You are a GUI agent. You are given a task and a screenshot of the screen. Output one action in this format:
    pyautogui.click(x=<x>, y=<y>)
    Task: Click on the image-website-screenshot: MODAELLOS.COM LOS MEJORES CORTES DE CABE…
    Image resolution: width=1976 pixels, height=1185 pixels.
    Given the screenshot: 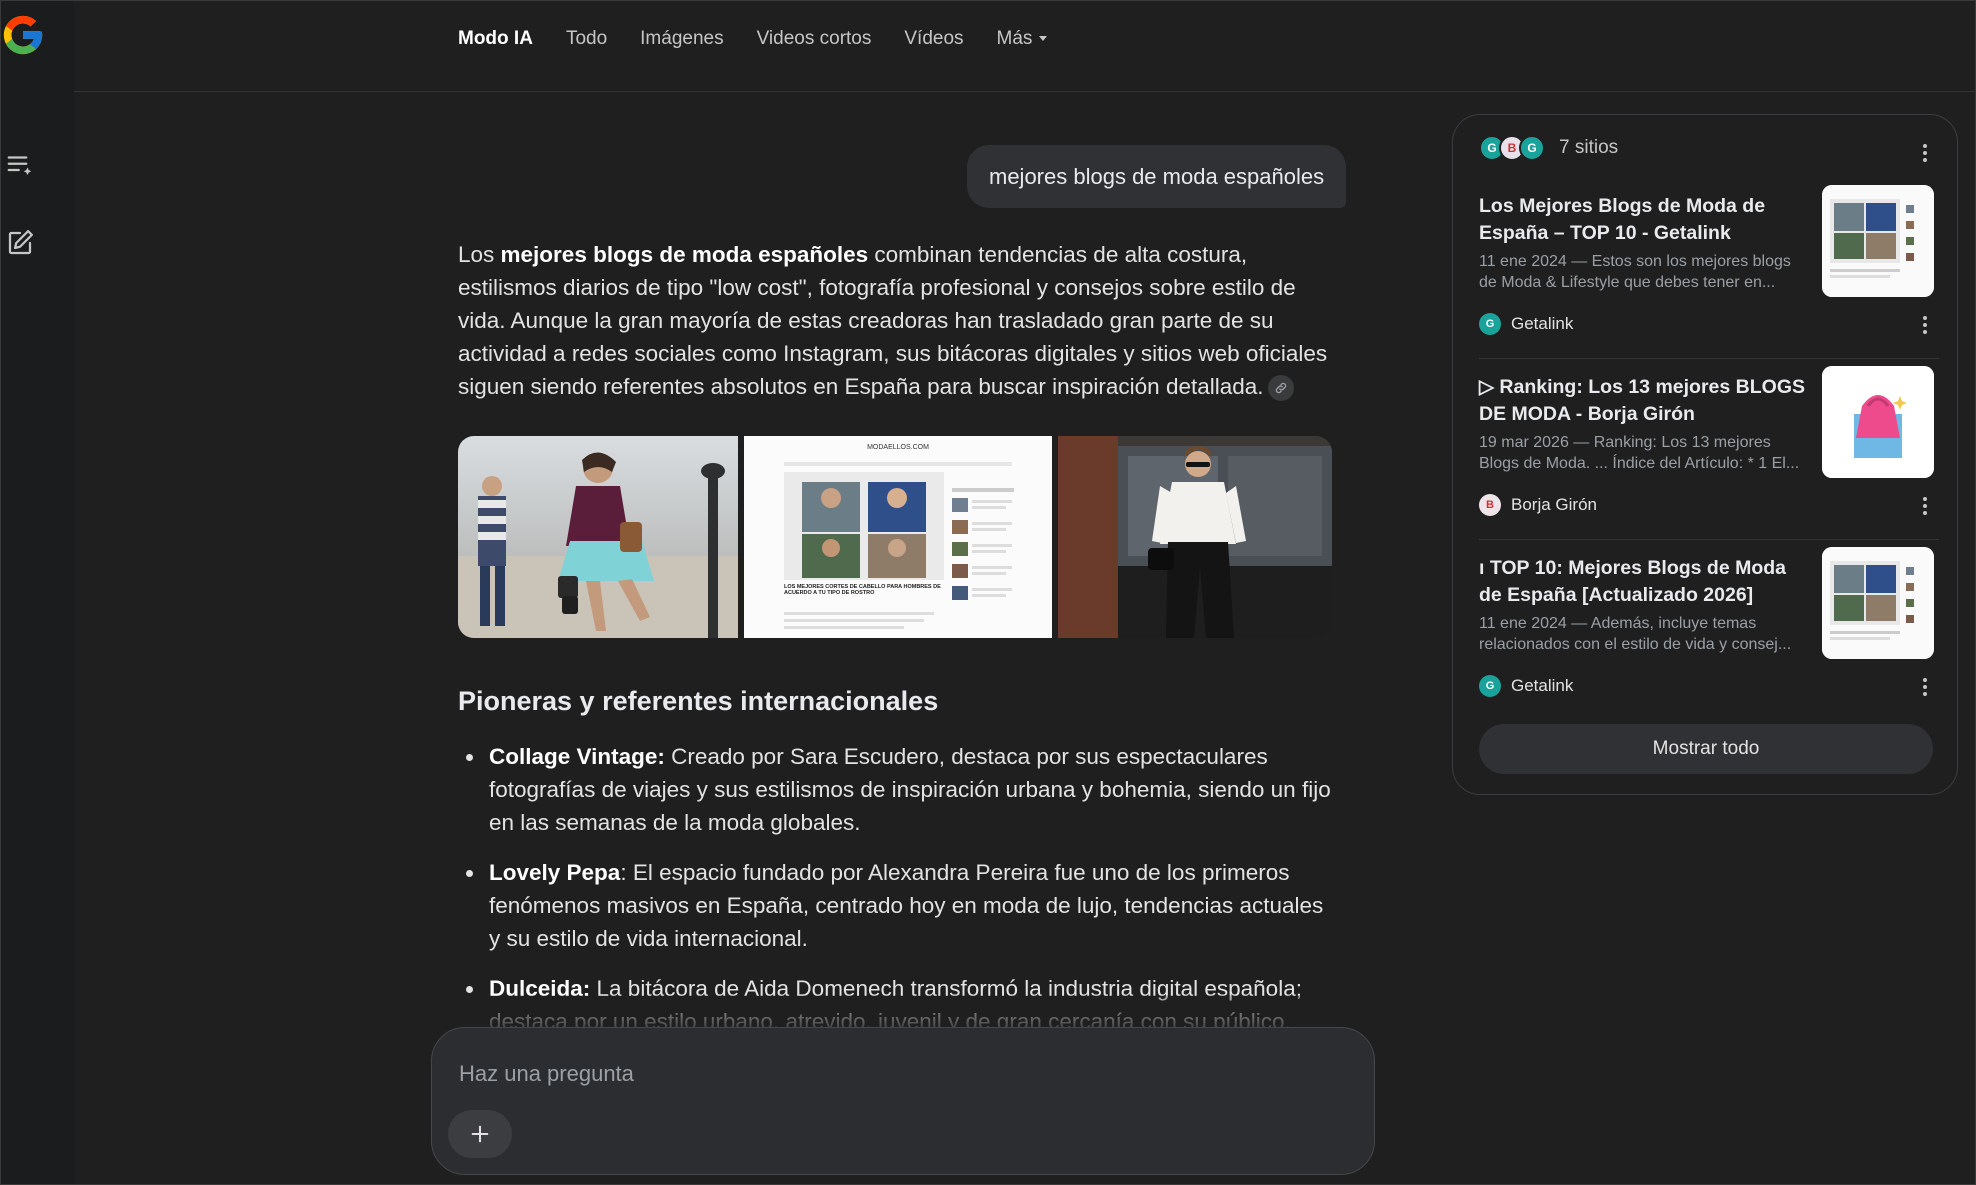 What is the action you would take?
    pyautogui.click(x=898, y=537)
    